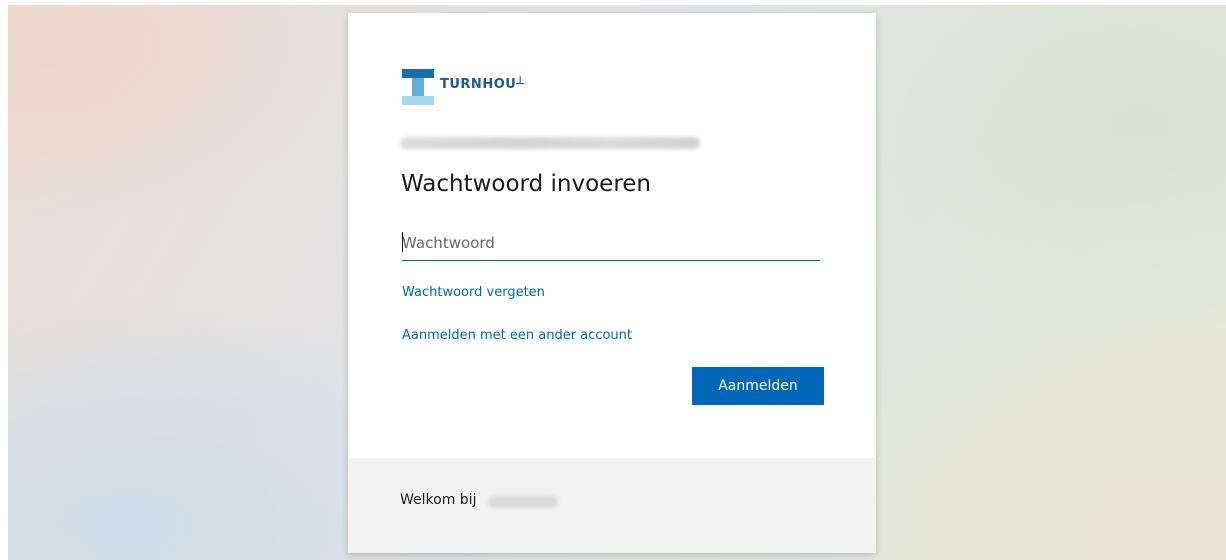  What do you see at coordinates (526, 184) in the screenshot?
I see `page-title: Wachtwoord invoeren` at bounding box center [526, 184].